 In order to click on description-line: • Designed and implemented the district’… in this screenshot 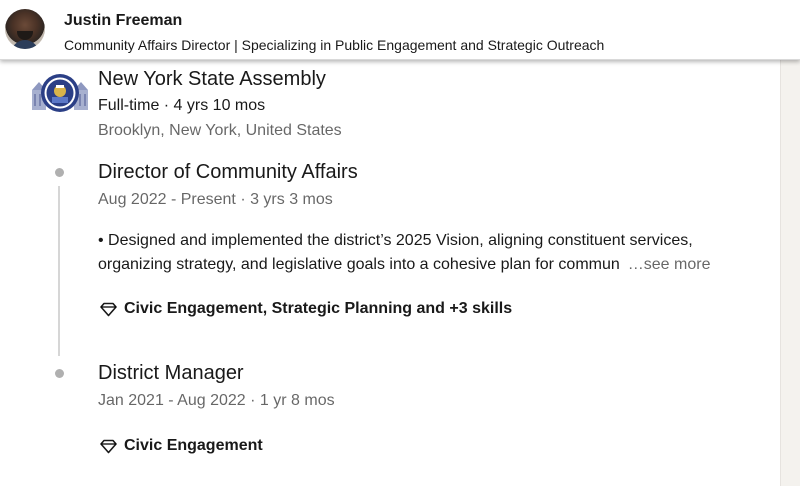, I will do `click(395, 240)`.